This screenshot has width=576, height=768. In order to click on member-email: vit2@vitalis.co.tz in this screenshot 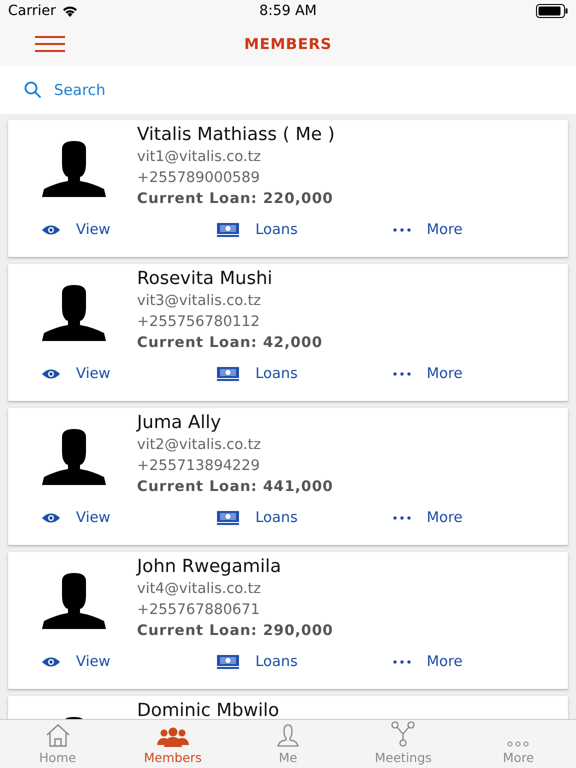, I will do `click(199, 445)`.